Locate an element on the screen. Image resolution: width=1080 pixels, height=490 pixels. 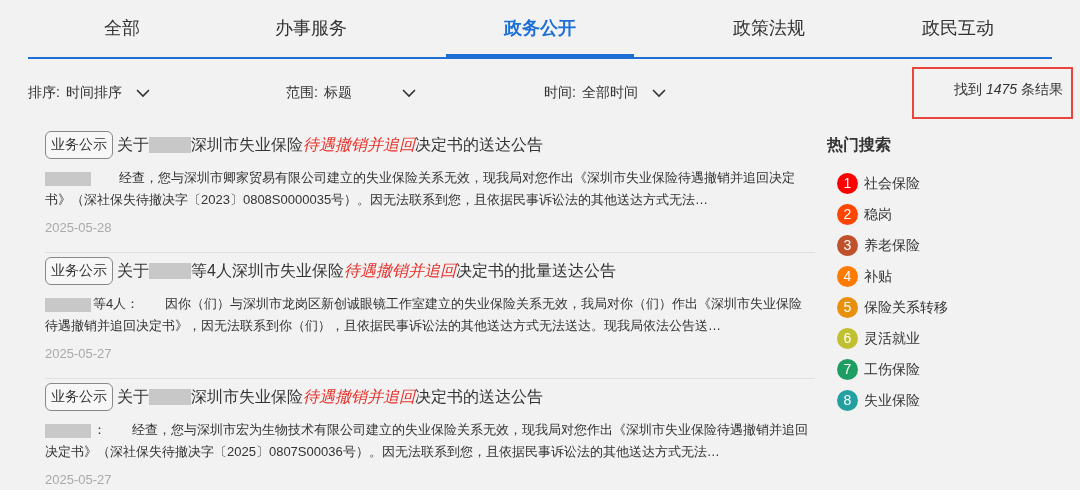
rank-badge: 3 is located at coordinates (847, 245).